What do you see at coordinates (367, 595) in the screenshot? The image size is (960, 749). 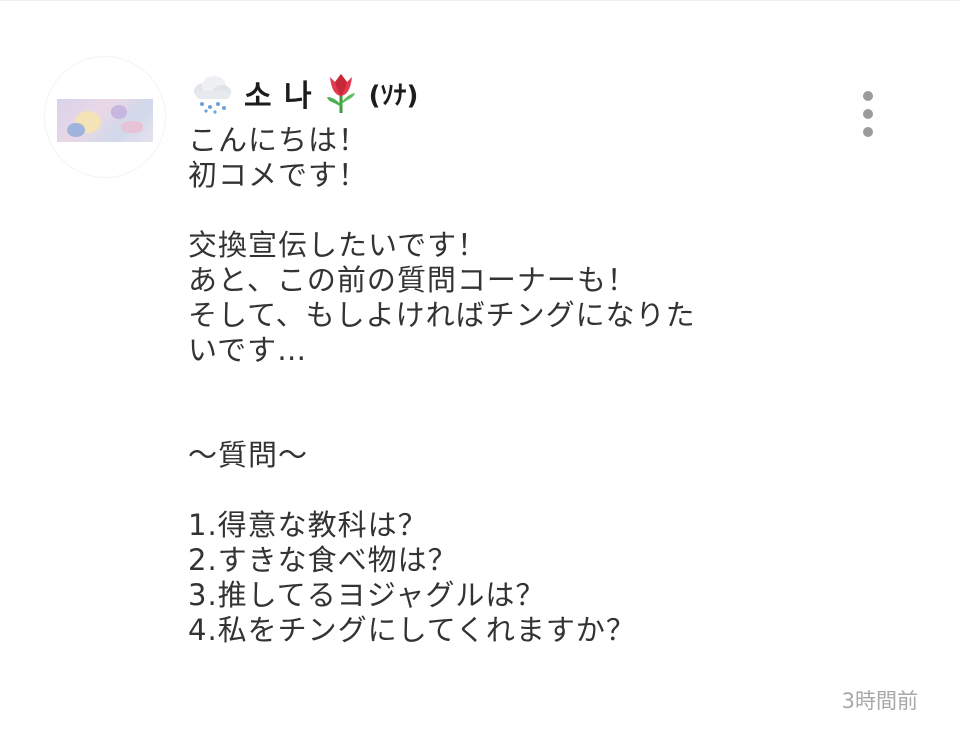 I see `comment-line: 3.推してるヨジャグルは？` at bounding box center [367, 595].